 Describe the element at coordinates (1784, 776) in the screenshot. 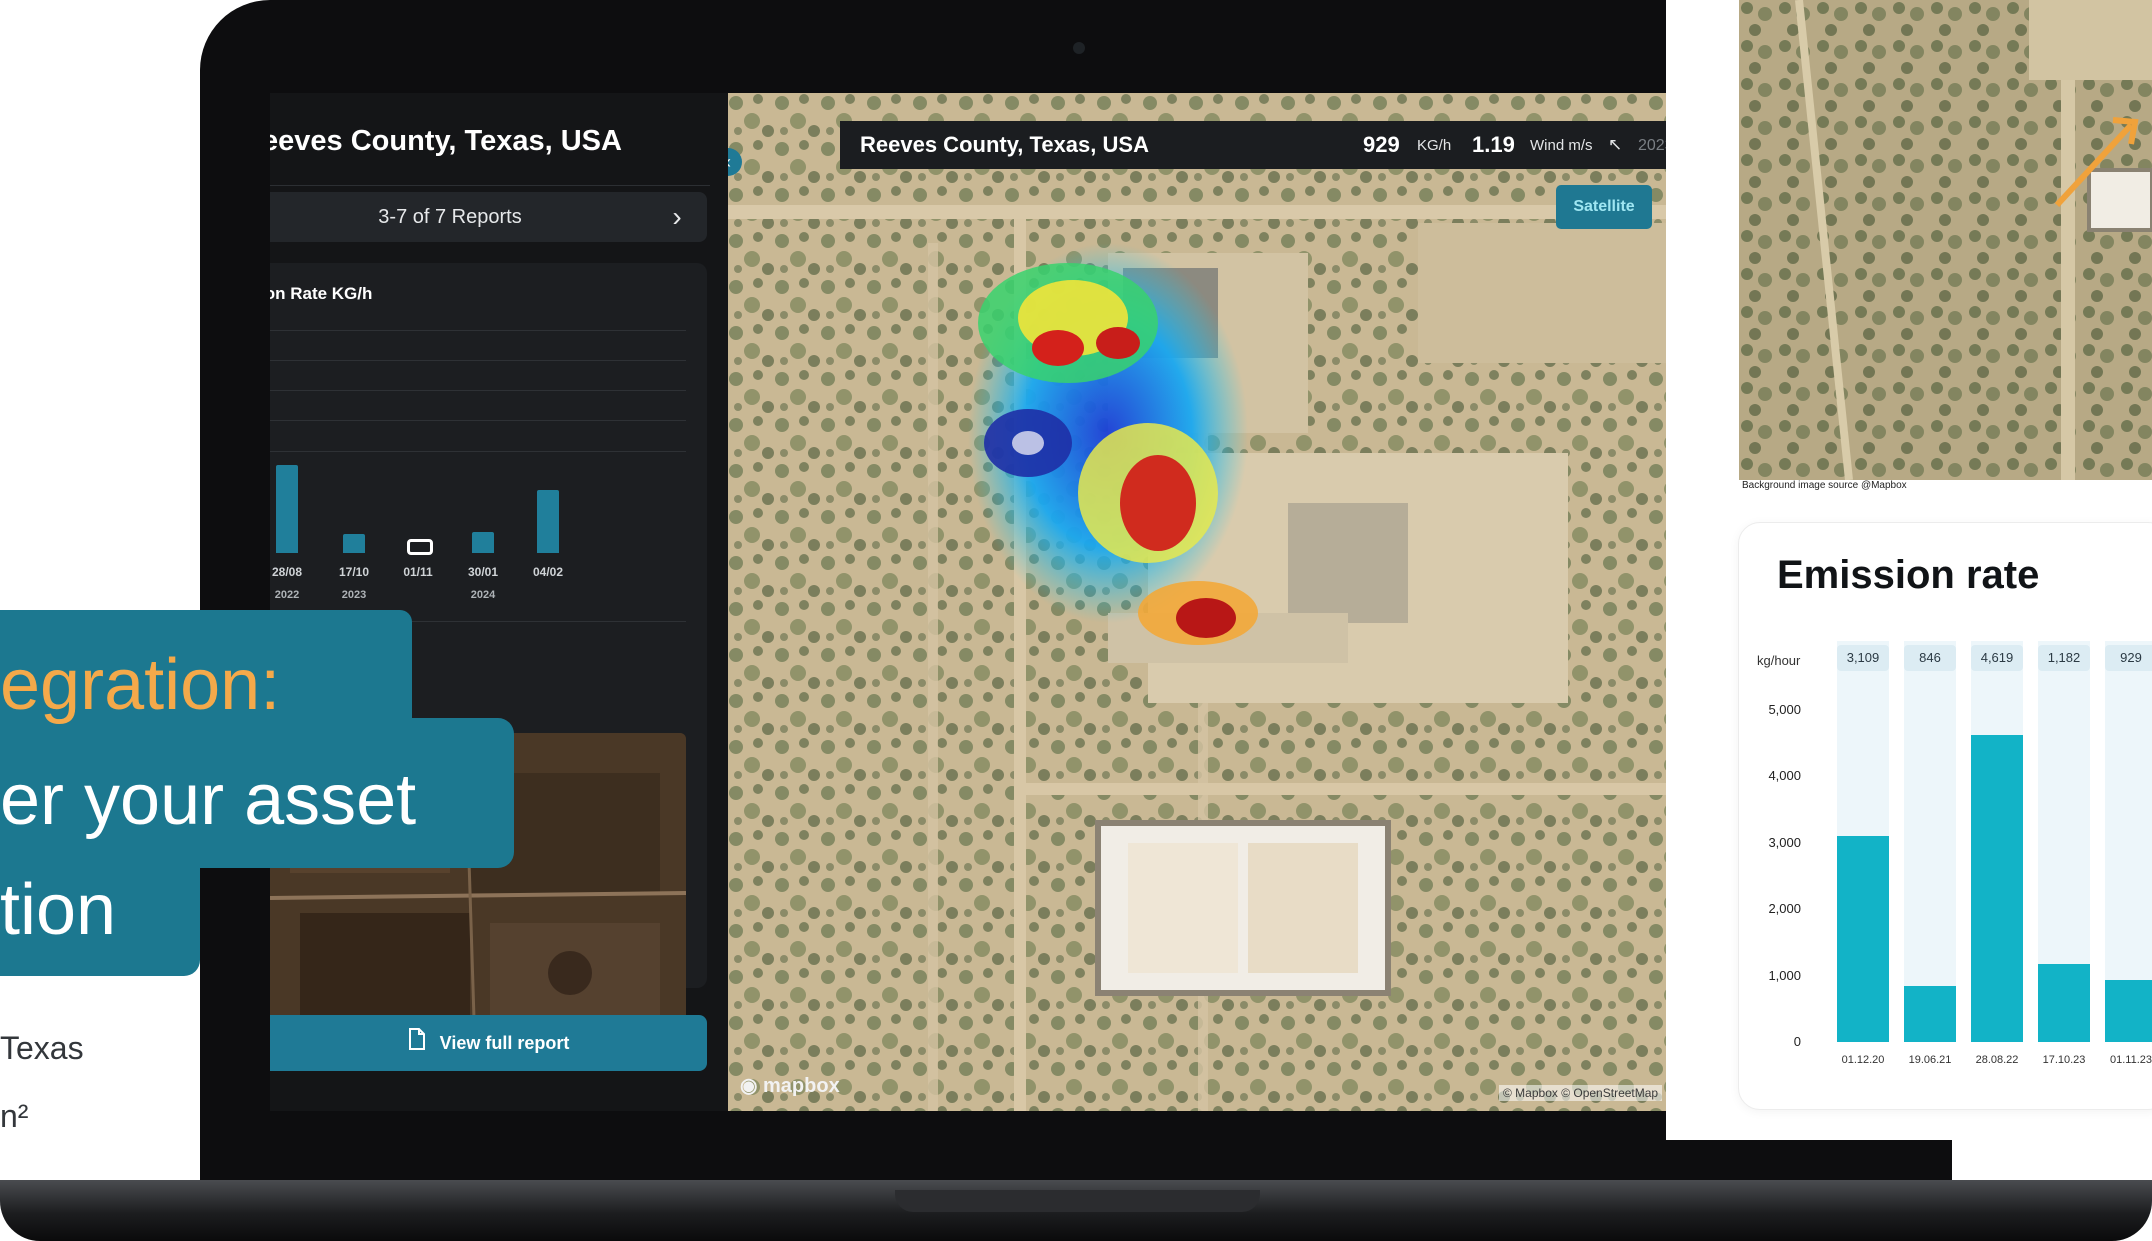

I see `y-axis-tick: 4,000` at that location.